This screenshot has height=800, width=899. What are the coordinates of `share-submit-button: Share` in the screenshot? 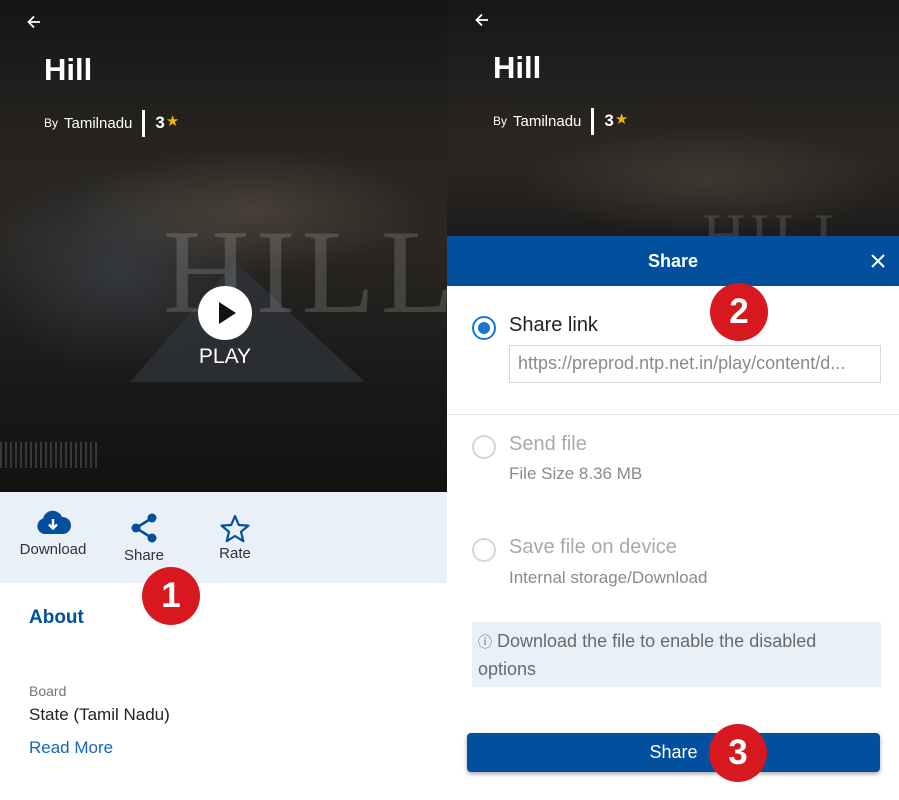 It's located at (673, 752).